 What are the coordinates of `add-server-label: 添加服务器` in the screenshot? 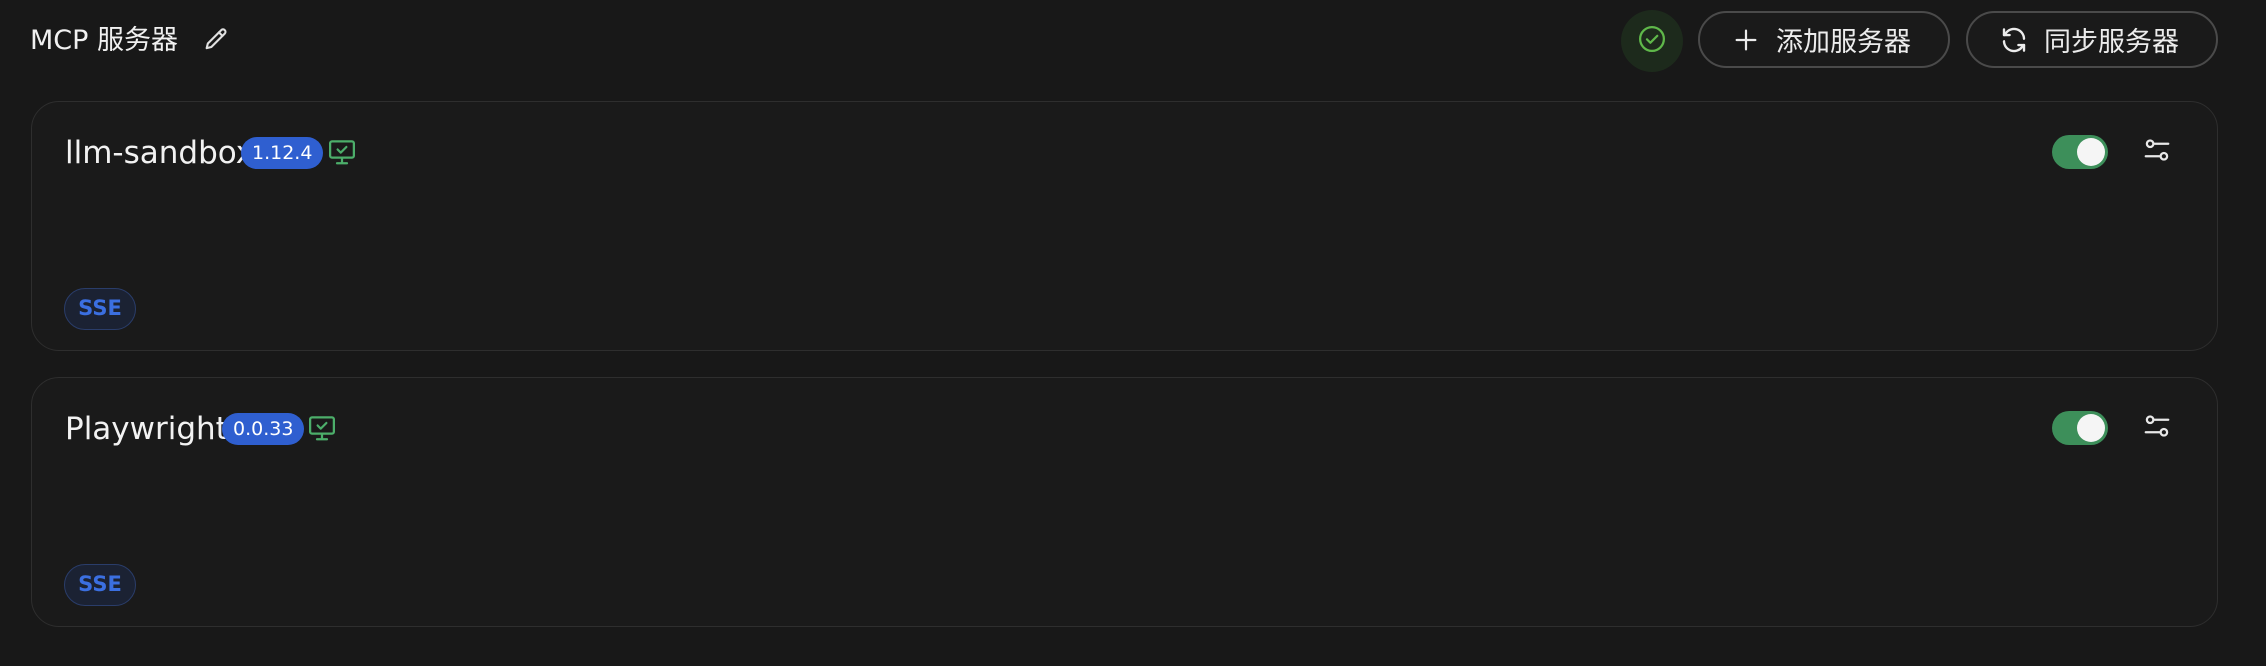 It's located at (1843, 42).